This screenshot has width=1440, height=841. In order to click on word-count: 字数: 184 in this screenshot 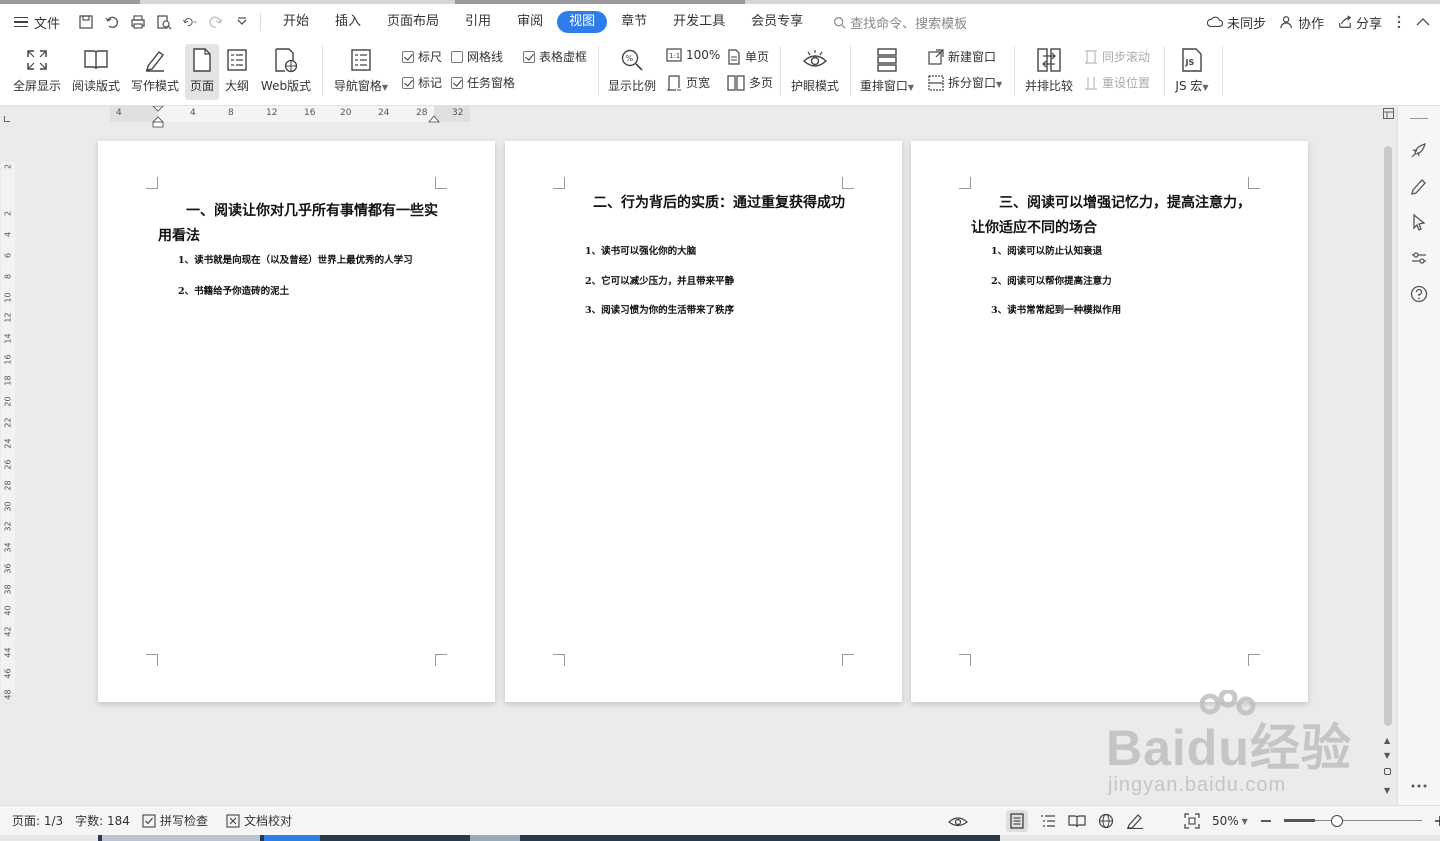, I will do `click(102, 820)`.